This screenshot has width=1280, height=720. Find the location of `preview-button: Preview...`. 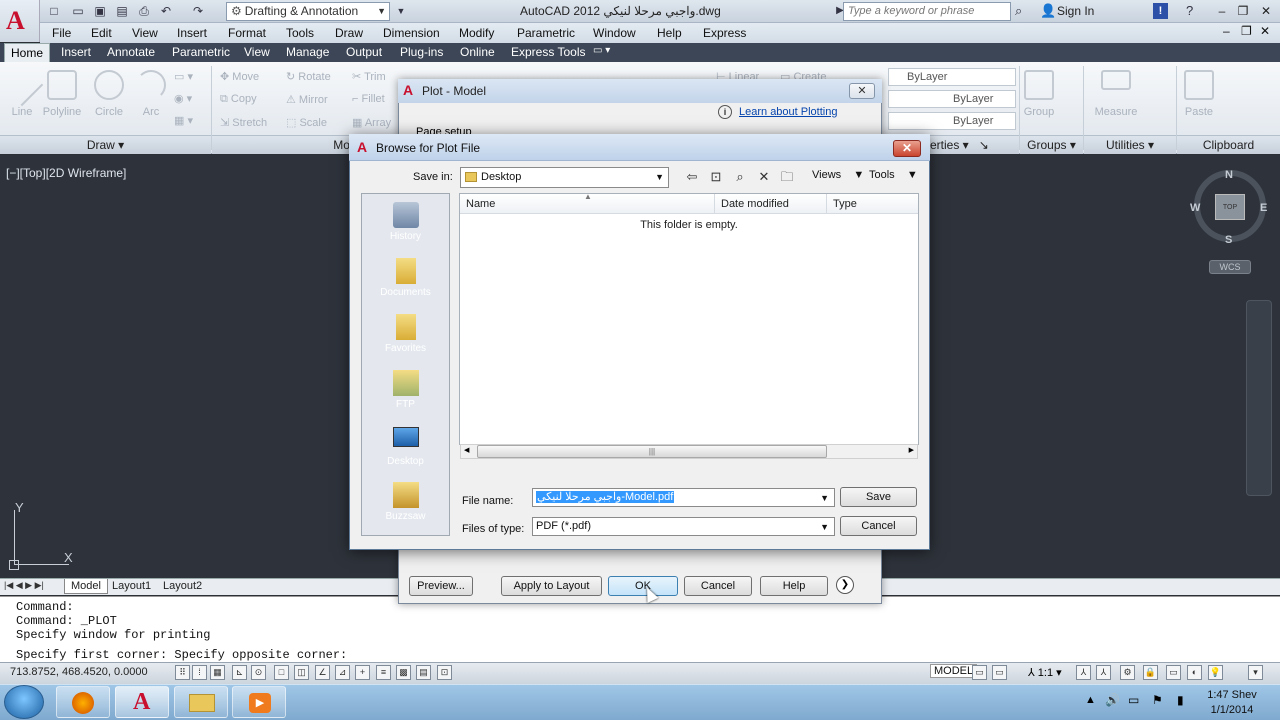

preview-button: Preview... is located at coordinates (441, 586).